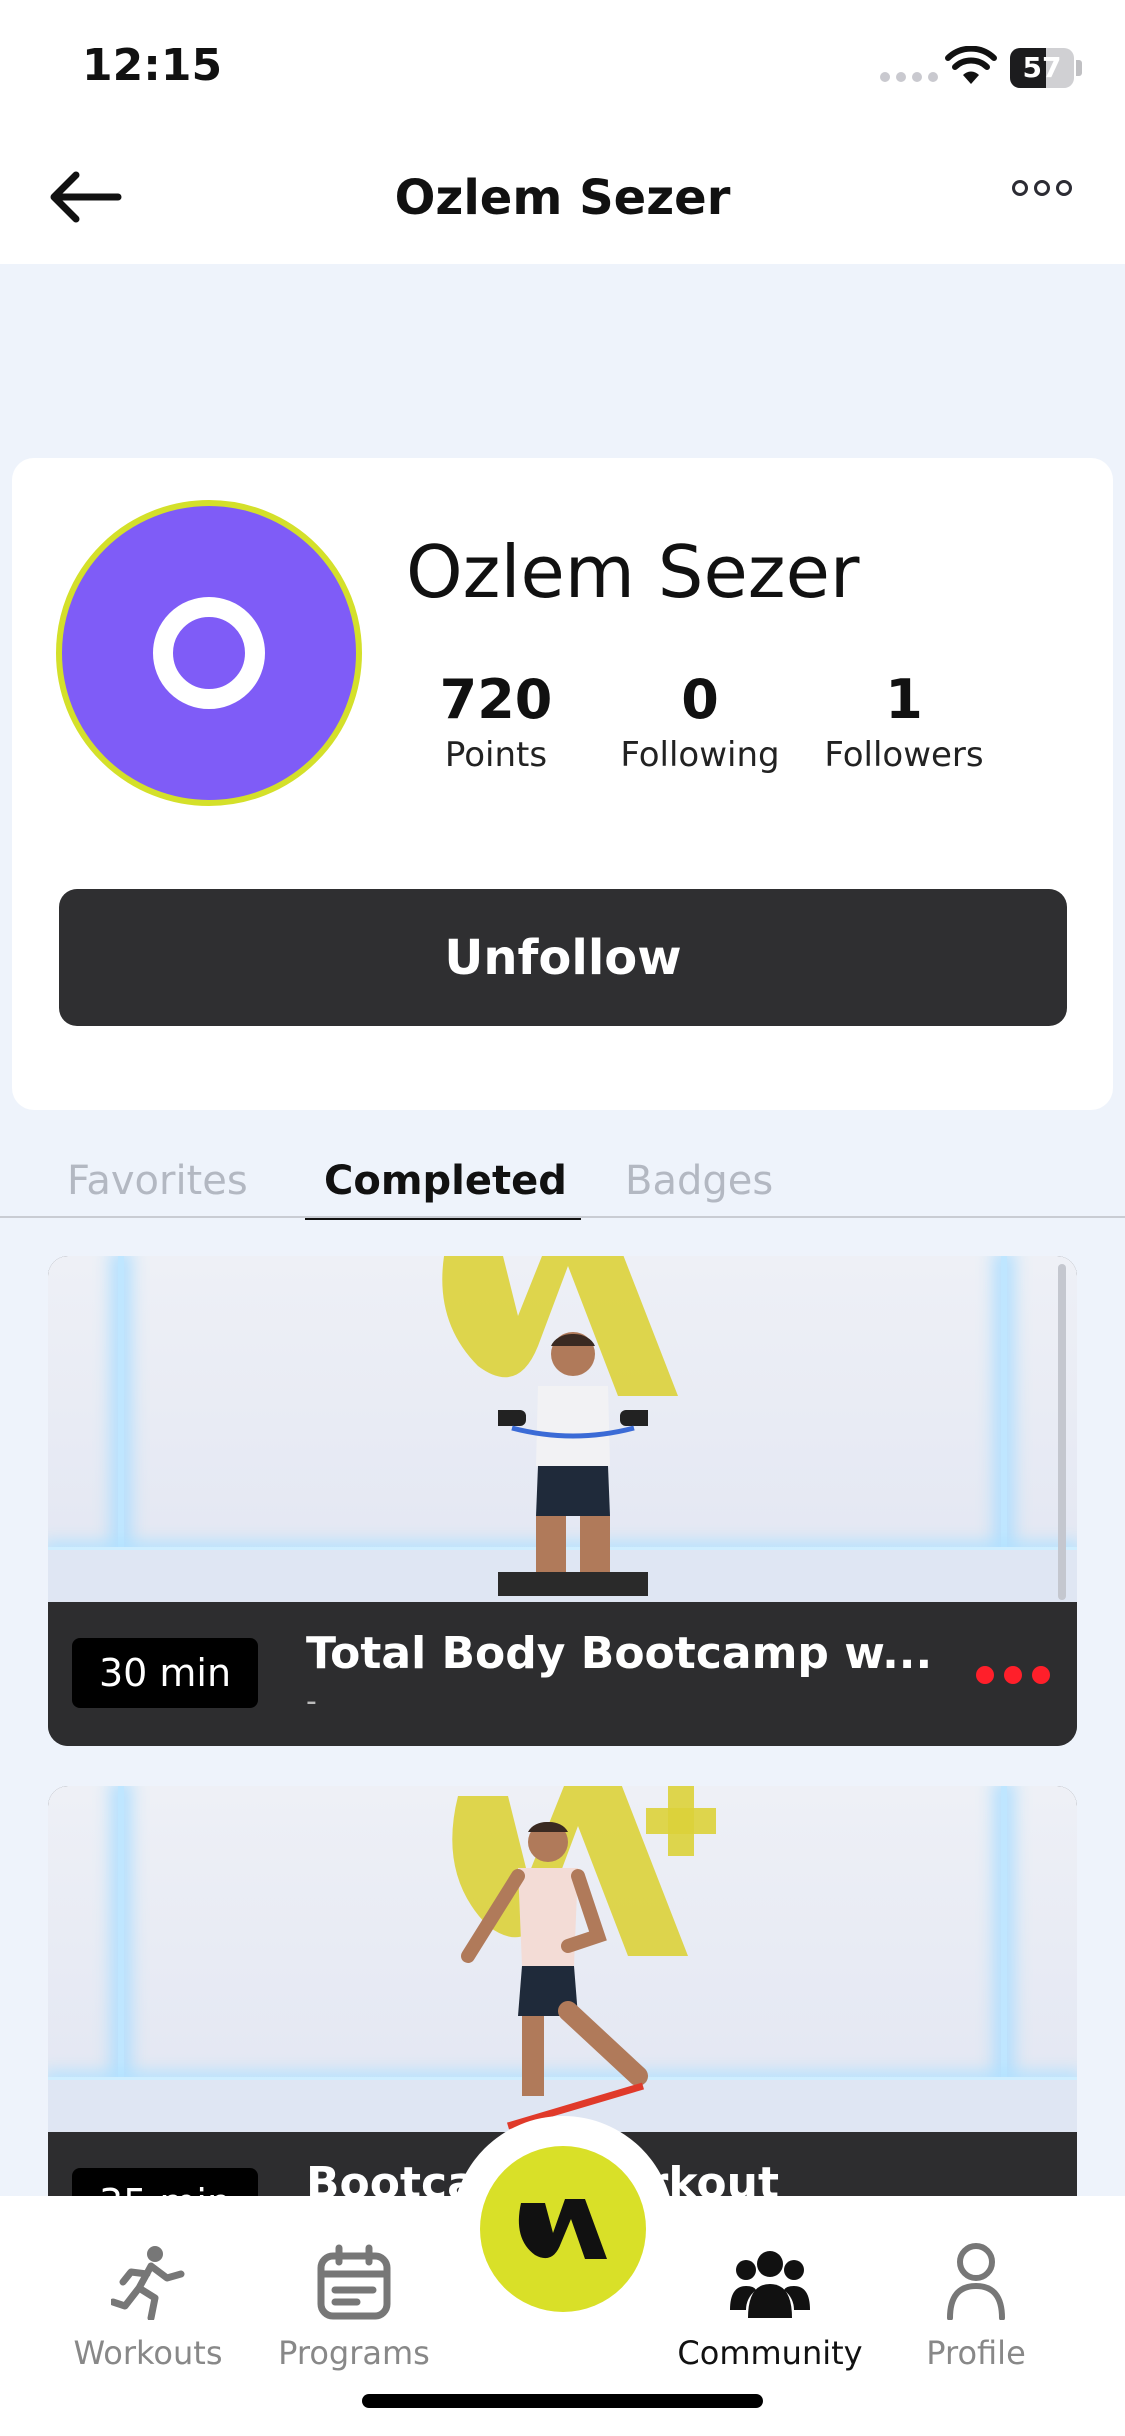 This screenshot has height=2436, width=1125. I want to click on tab-label: Community, so click(770, 2353).